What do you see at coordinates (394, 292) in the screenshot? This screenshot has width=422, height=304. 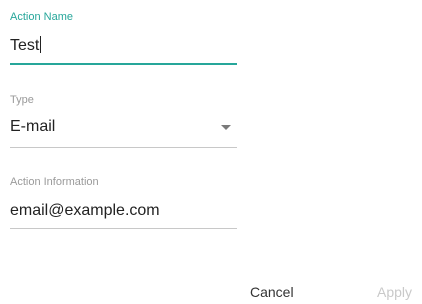 I see `apply-button: Apply` at bounding box center [394, 292].